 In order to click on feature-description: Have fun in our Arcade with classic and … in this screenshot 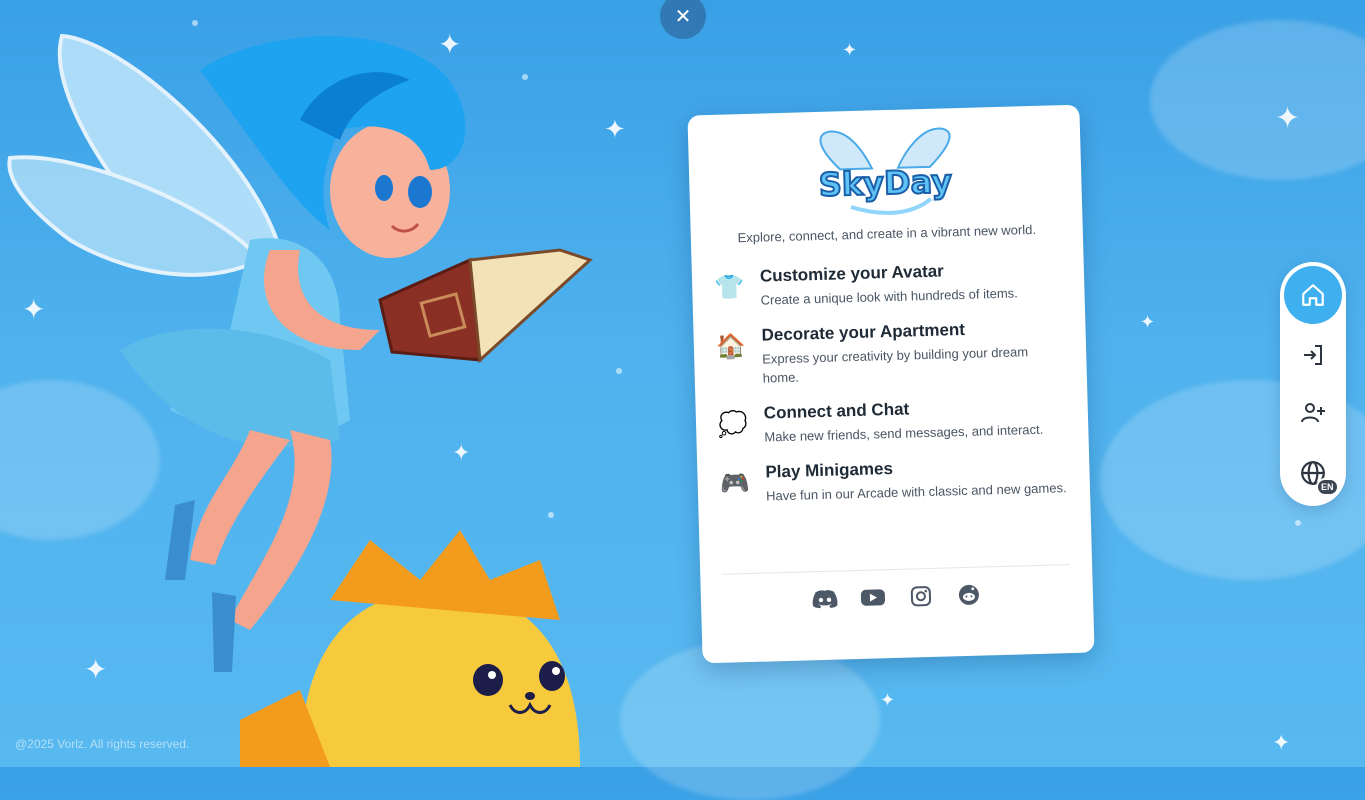, I will do `click(916, 492)`.